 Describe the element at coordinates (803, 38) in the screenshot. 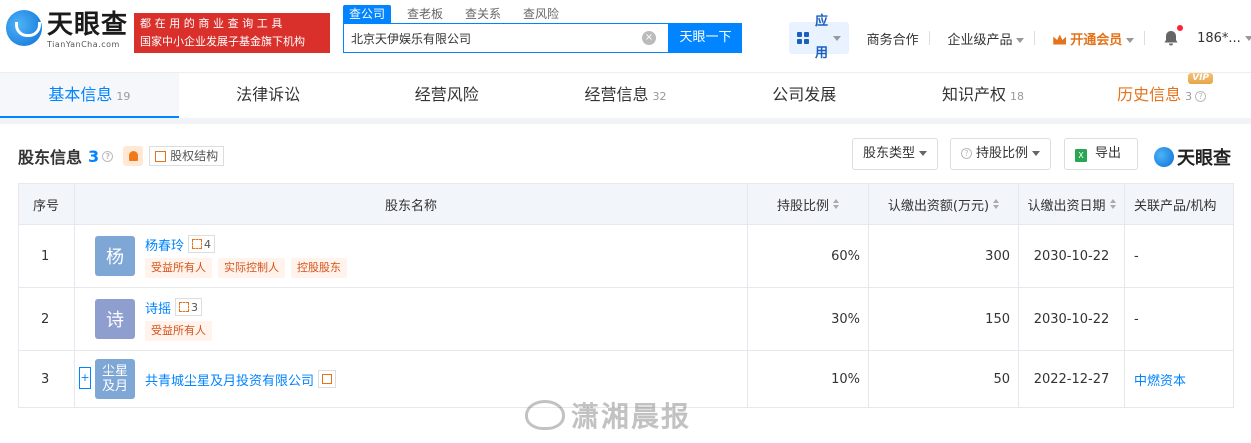

I see `grid-icon` at that location.